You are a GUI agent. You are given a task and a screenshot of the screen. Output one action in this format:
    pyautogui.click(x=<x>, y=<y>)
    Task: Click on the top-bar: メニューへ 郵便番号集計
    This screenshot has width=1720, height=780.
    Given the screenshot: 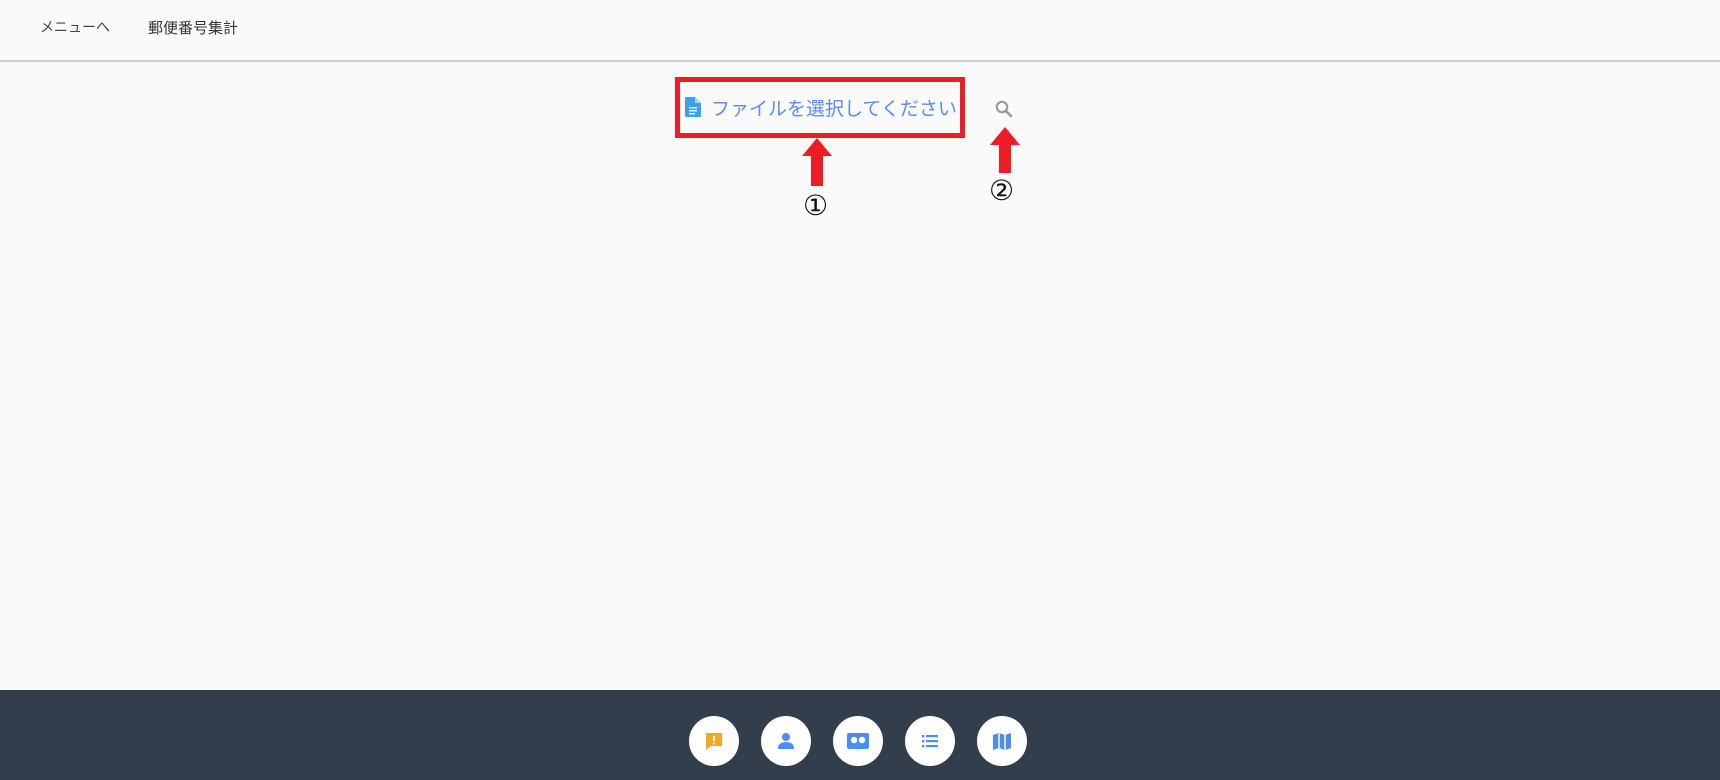 What is the action you would take?
    pyautogui.click(x=860, y=31)
    